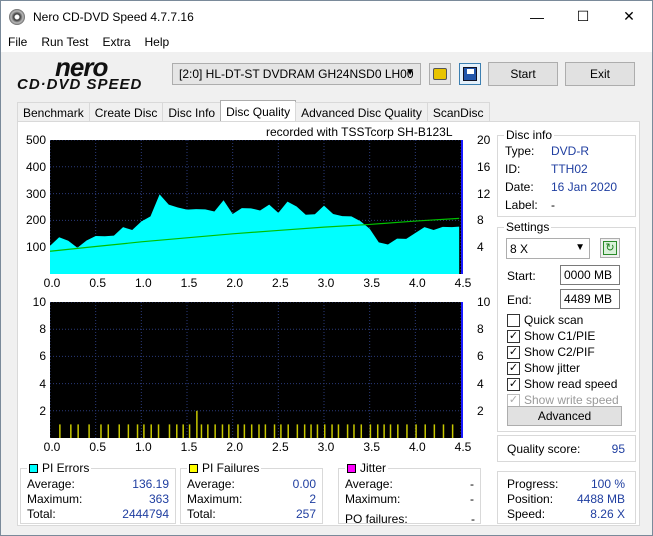 The width and height of the screenshot is (653, 536). What do you see at coordinates (305, 514) in the screenshot?
I see `pi-failures-total-value: 257` at bounding box center [305, 514].